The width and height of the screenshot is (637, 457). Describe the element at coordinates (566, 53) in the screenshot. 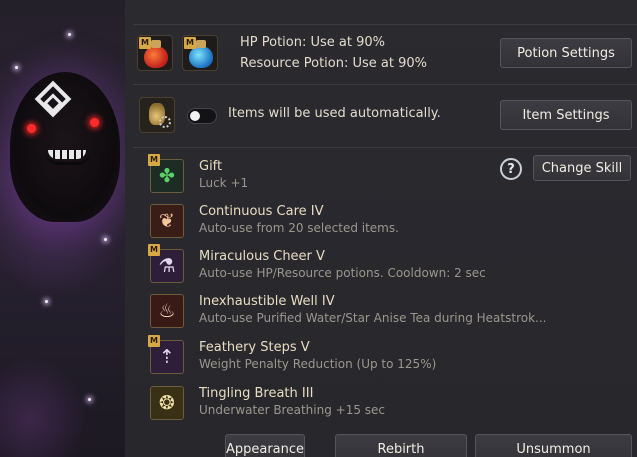

I see `potion-settings-button: Potion Settings` at that location.